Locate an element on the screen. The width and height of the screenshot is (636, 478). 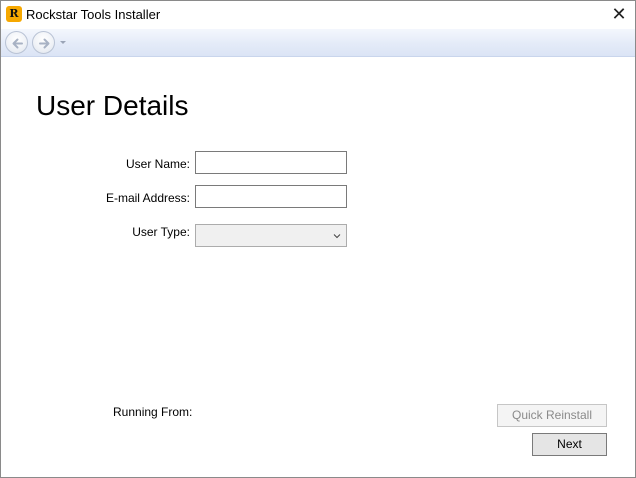
close-button: ✕ is located at coordinates (619, 15).